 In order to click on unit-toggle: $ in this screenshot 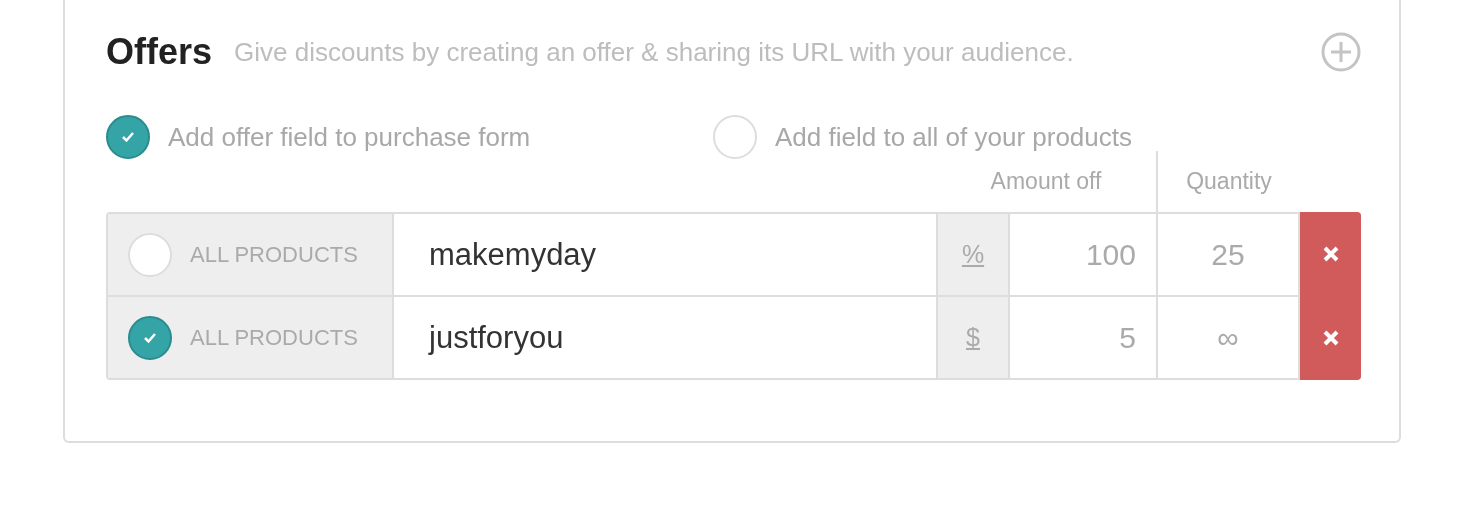, I will do `click(973, 337)`.